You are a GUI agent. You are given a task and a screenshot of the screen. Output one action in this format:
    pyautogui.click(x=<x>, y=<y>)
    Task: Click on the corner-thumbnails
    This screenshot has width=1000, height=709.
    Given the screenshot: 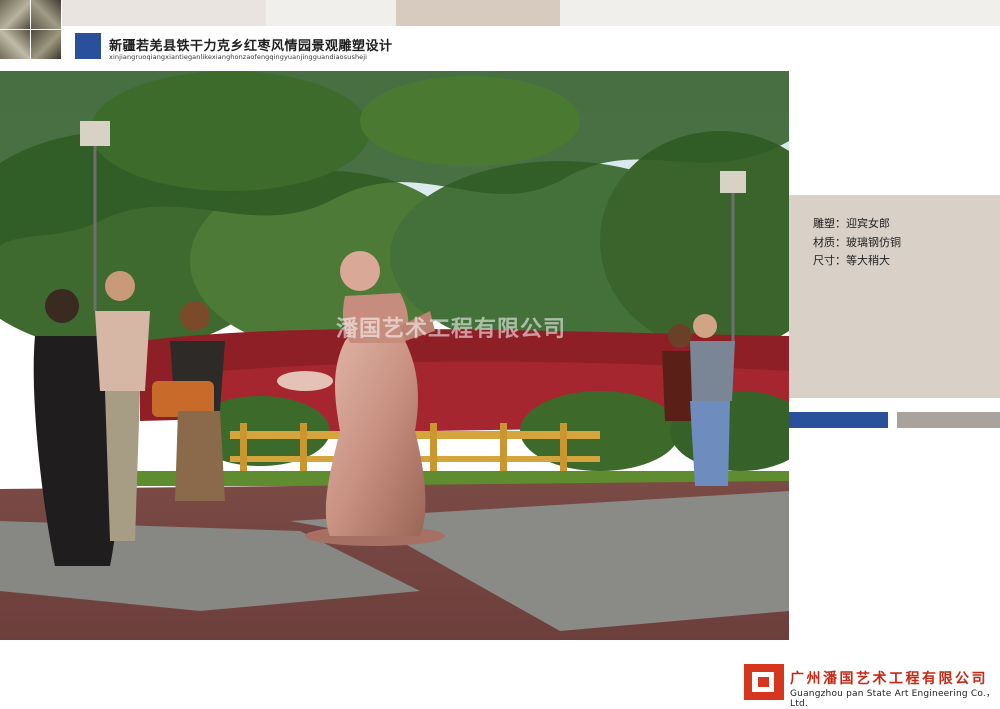 What is the action you would take?
    pyautogui.click(x=31, y=30)
    